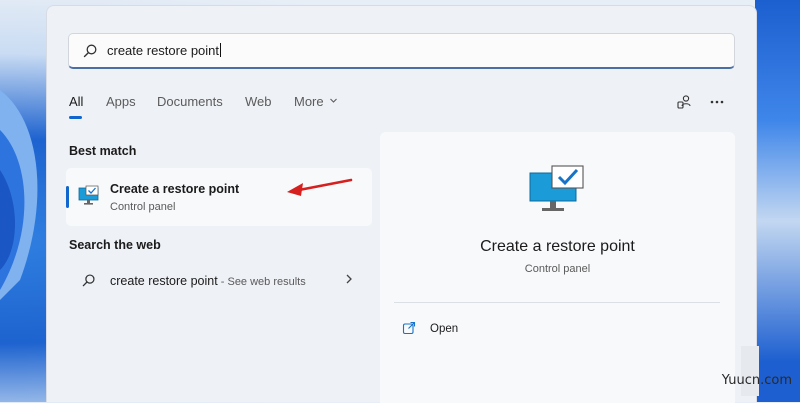 The width and height of the screenshot is (800, 403). What do you see at coordinates (334, 100) in the screenshot?
I see `chevron-down-icon` at bounding box center [334, 100].